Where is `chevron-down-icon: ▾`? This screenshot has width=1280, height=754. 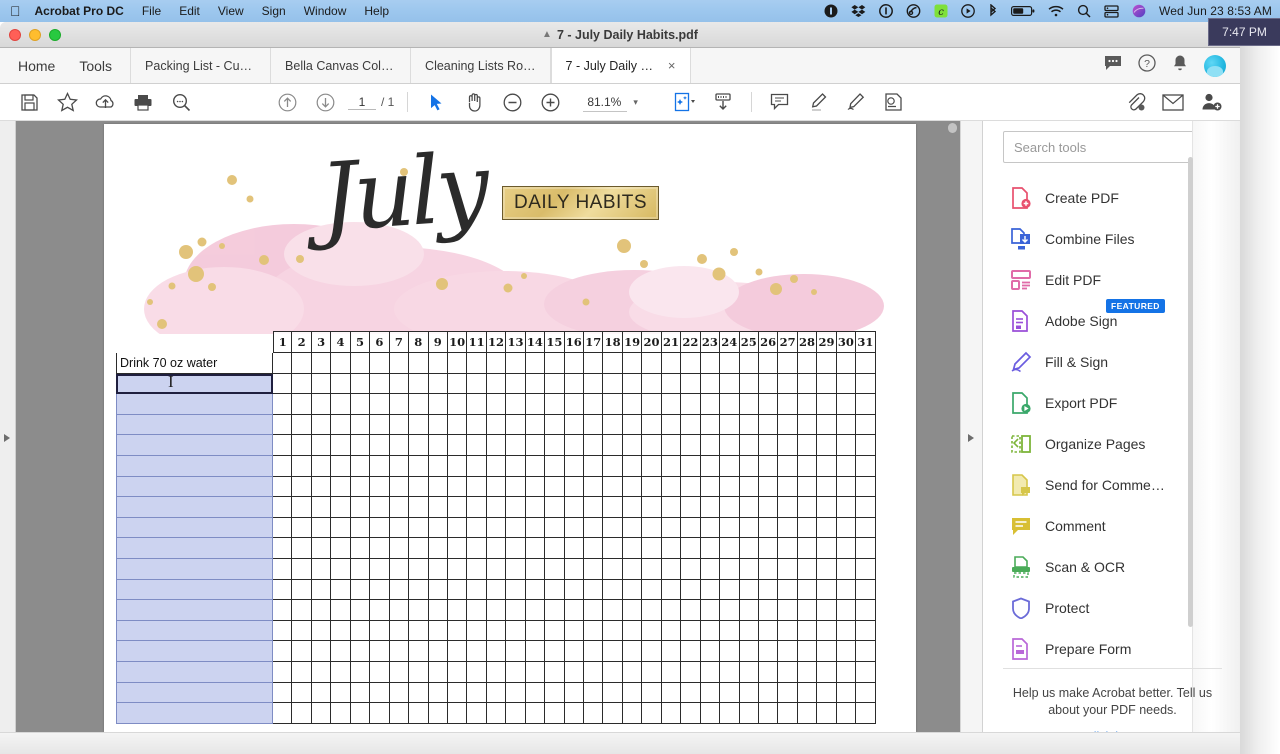 chevron-down-icon: ▾ is located at coordinates (635, 102).